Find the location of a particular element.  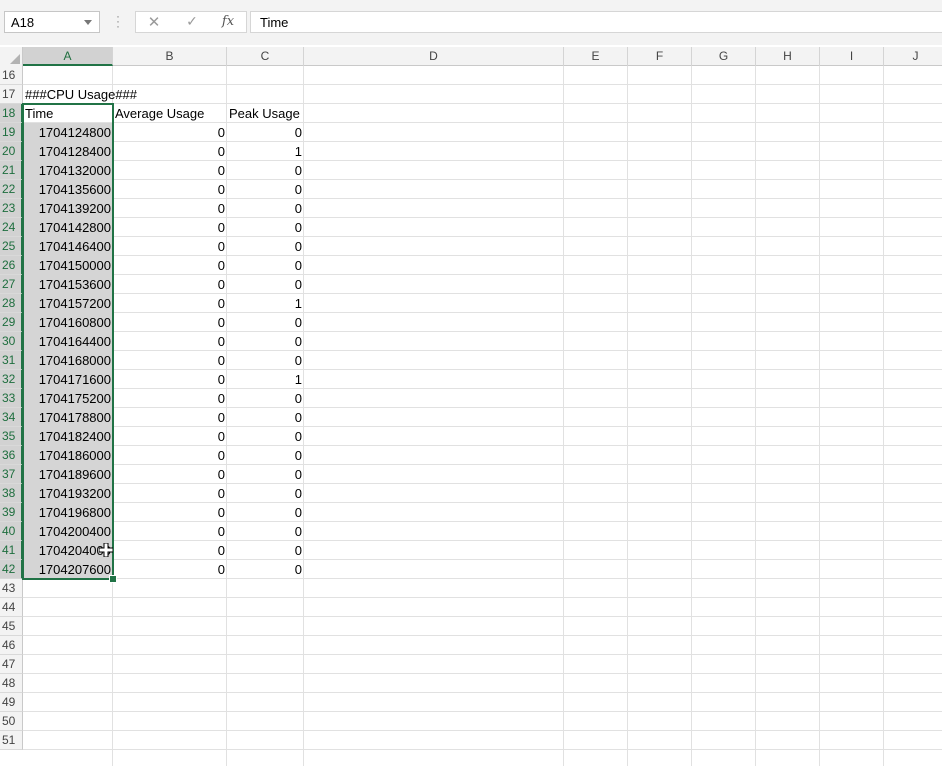

more-options-icon: · · · is located at coordinates (118, 21).